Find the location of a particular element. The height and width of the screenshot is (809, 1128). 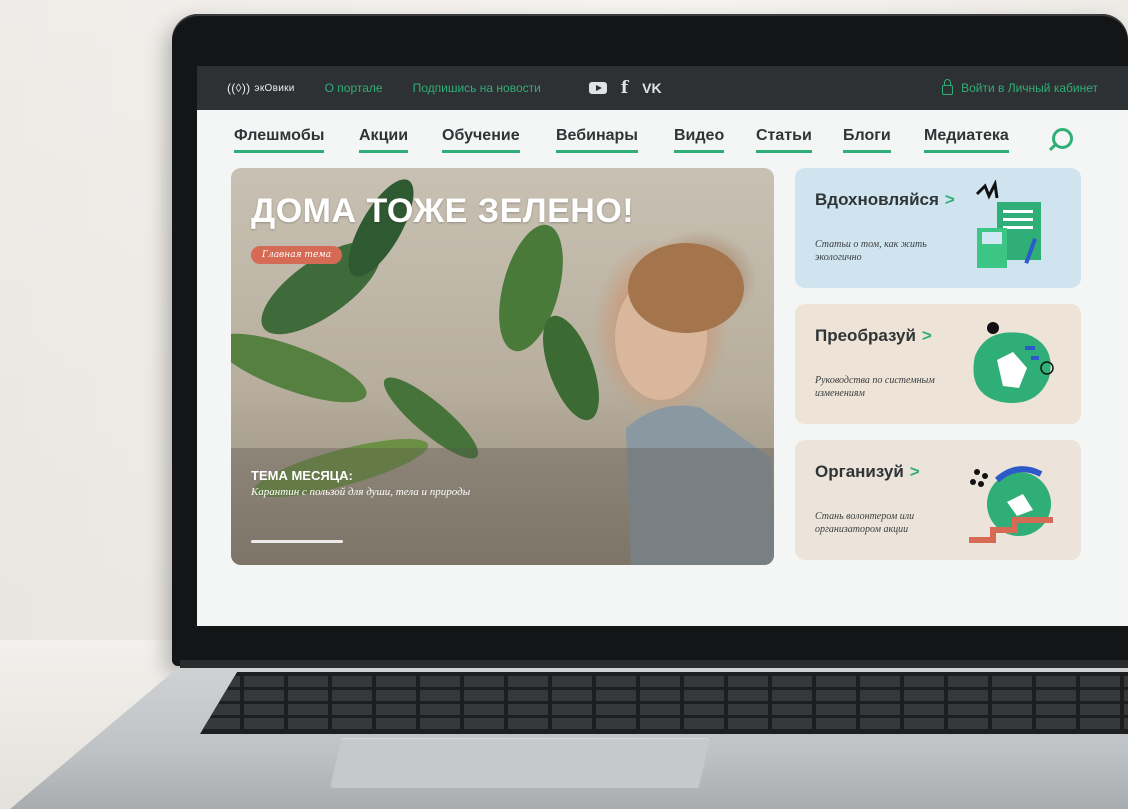

nav-item-webinars: Вебинары is located at coordinates (597, 140).